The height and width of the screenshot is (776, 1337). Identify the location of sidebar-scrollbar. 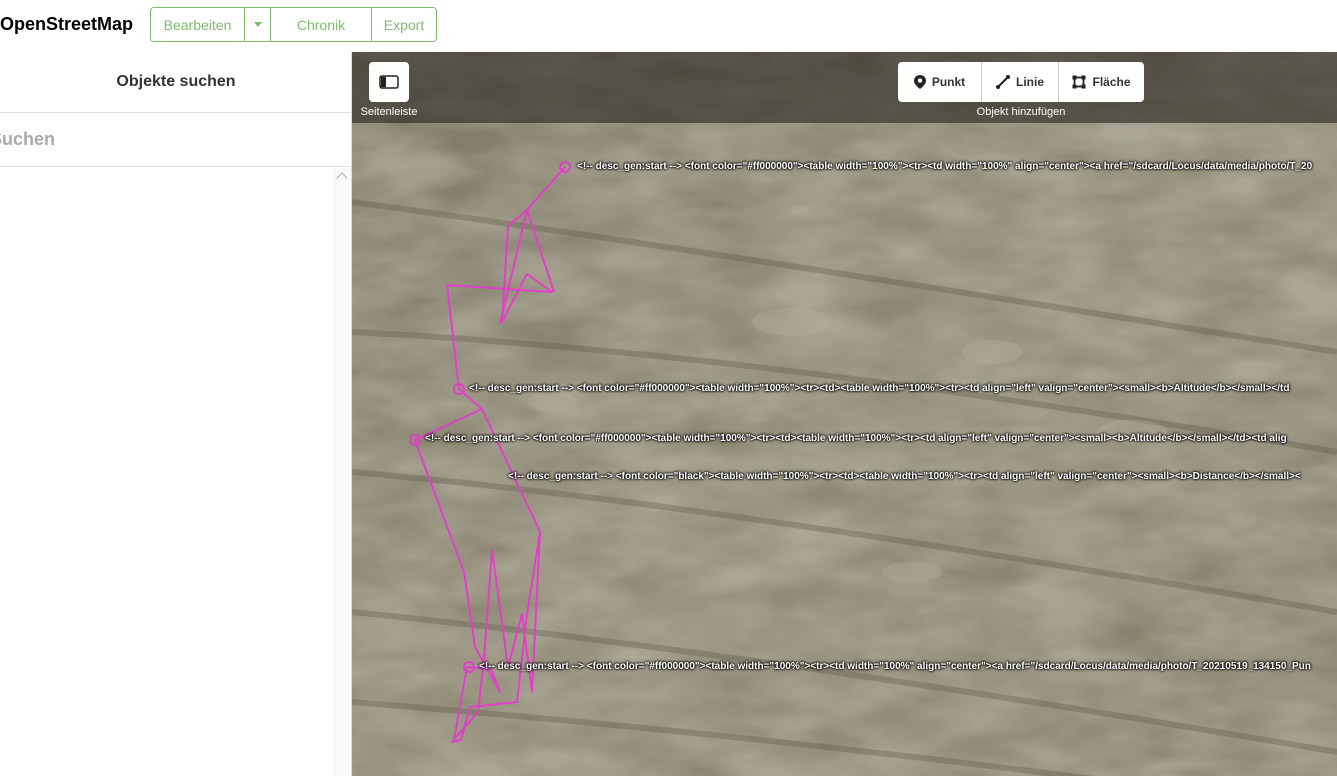
(342, 472).